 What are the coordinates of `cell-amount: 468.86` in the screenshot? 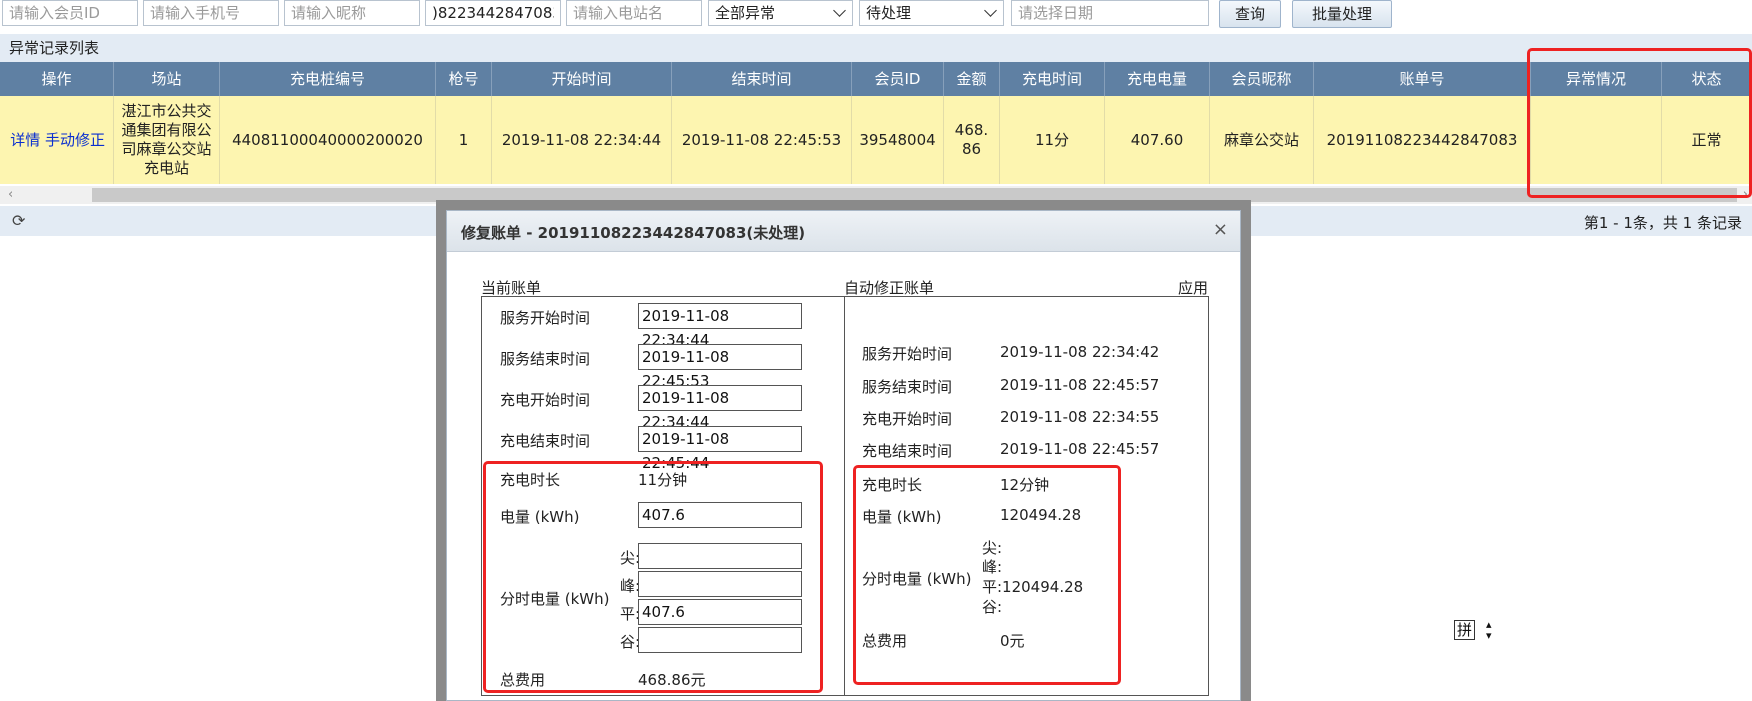 It's located at (972, 140).